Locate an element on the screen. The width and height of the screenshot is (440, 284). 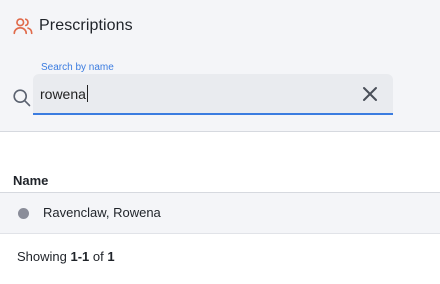
text-cursor is located at coordinates (87, 93).